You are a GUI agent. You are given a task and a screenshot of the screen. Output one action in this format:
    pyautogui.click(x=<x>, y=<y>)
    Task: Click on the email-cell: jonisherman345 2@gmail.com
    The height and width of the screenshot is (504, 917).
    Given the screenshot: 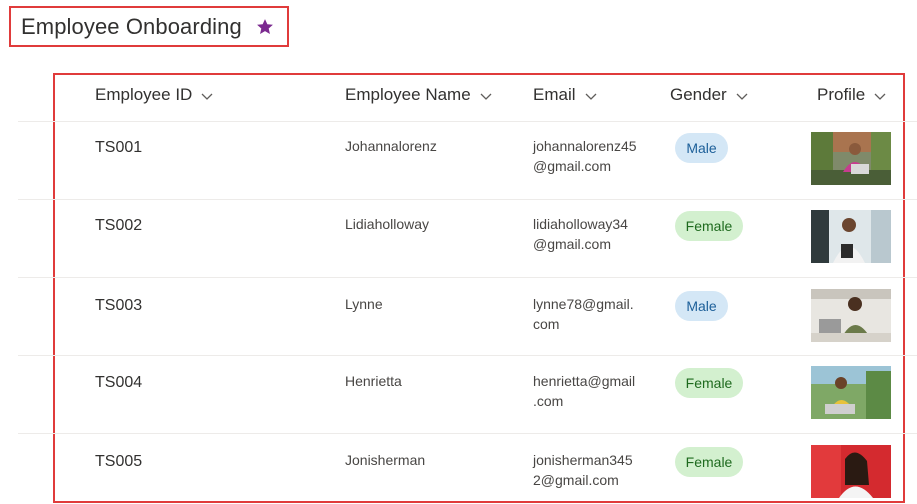 What is the action you would take?
    pyautogui.click(x=592, y=470)
    